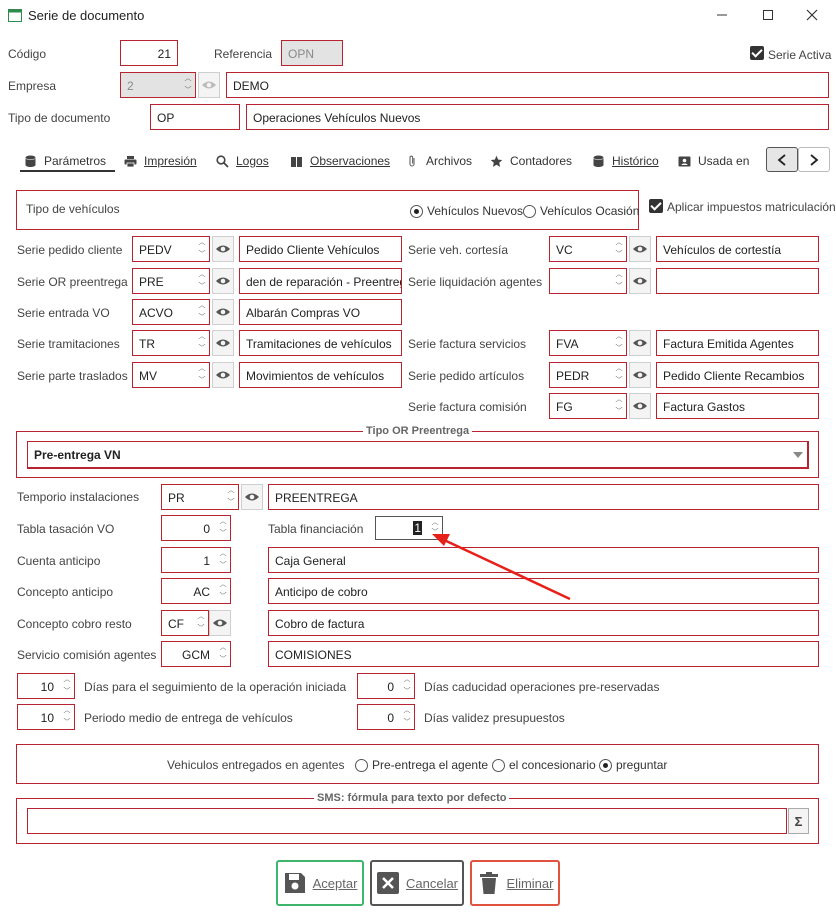 The height and width of the screenshot is (915, 836). What do you see at coordinates (46, 717) in the screenshot?
I see `periodo-entrega-field: 10 ︿ ﹀` at bounding box center [46, 717].